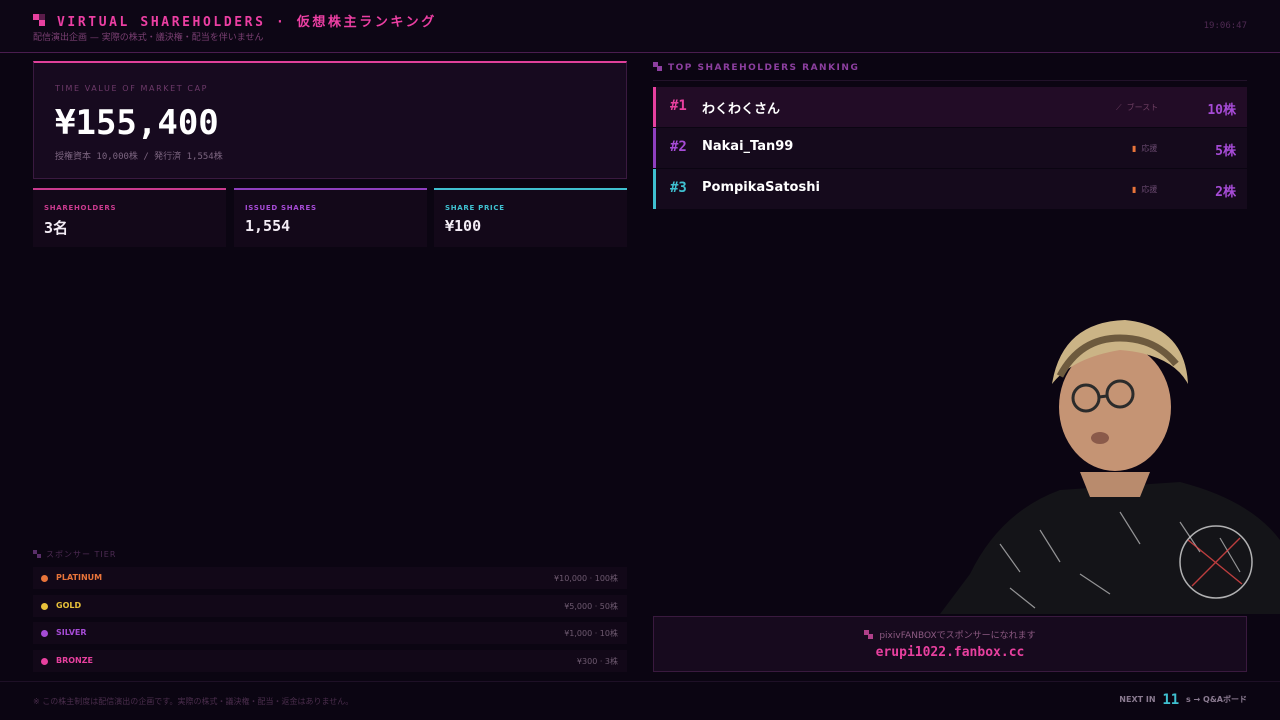  What do you see at coordinates (69, 605) in the screenshot?
I see `tier-name: GOLD` at bounding box center [69, 605].